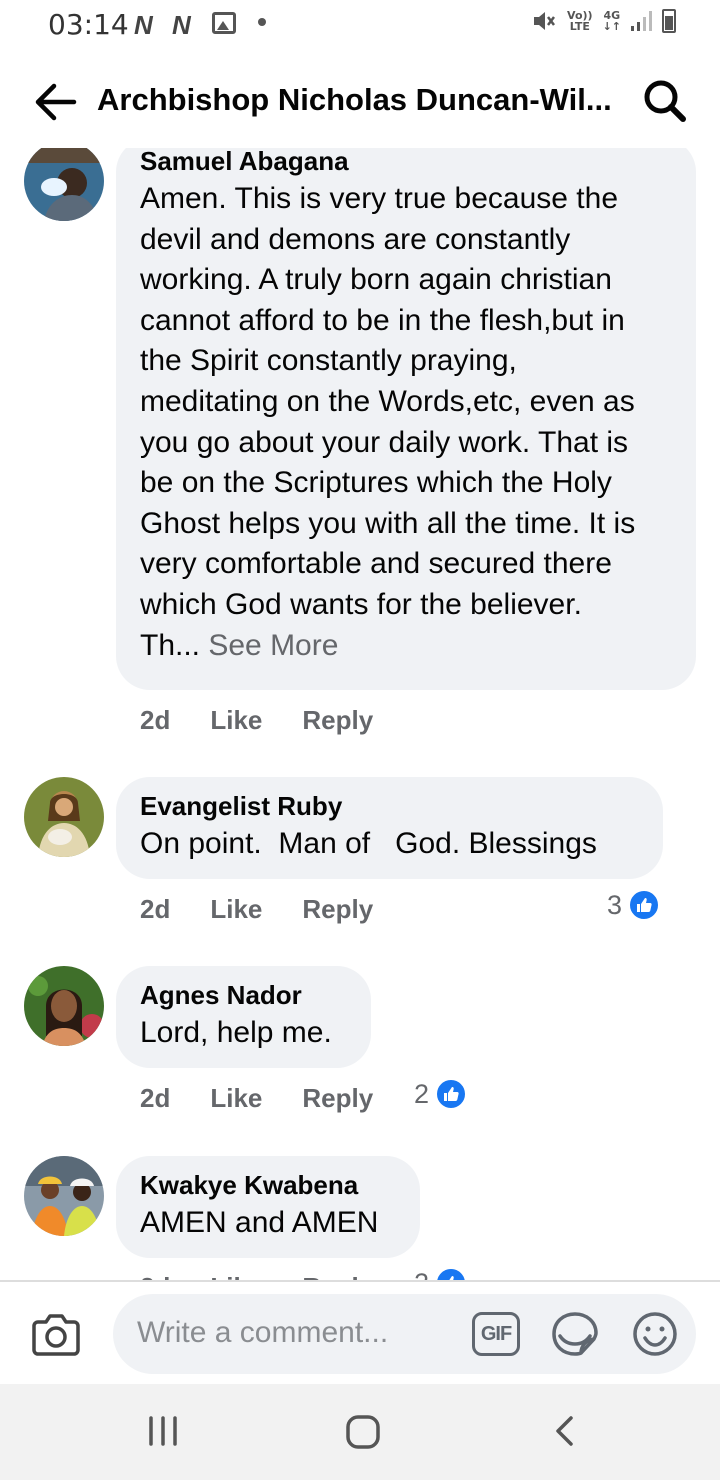  I want to click on gallery-notification-icon, so click(224, 23).